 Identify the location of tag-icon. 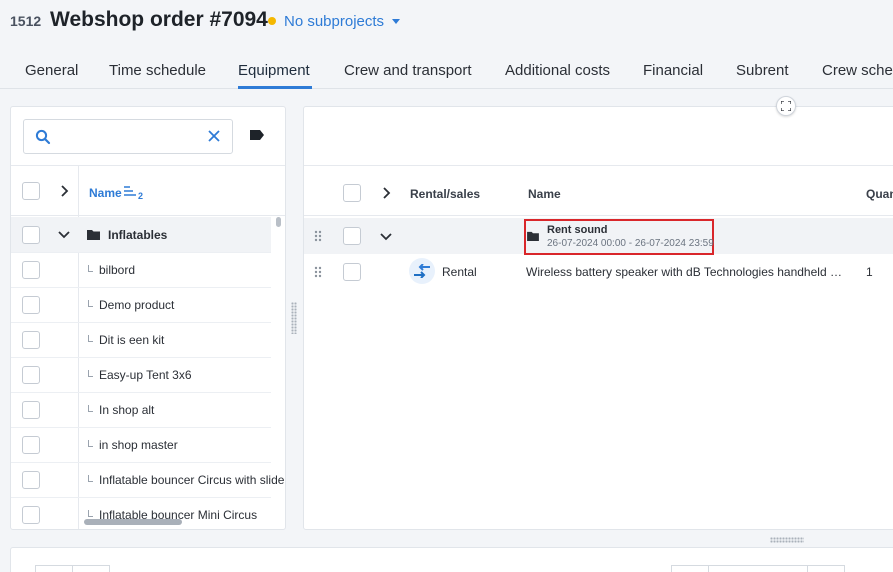
(257, 135).